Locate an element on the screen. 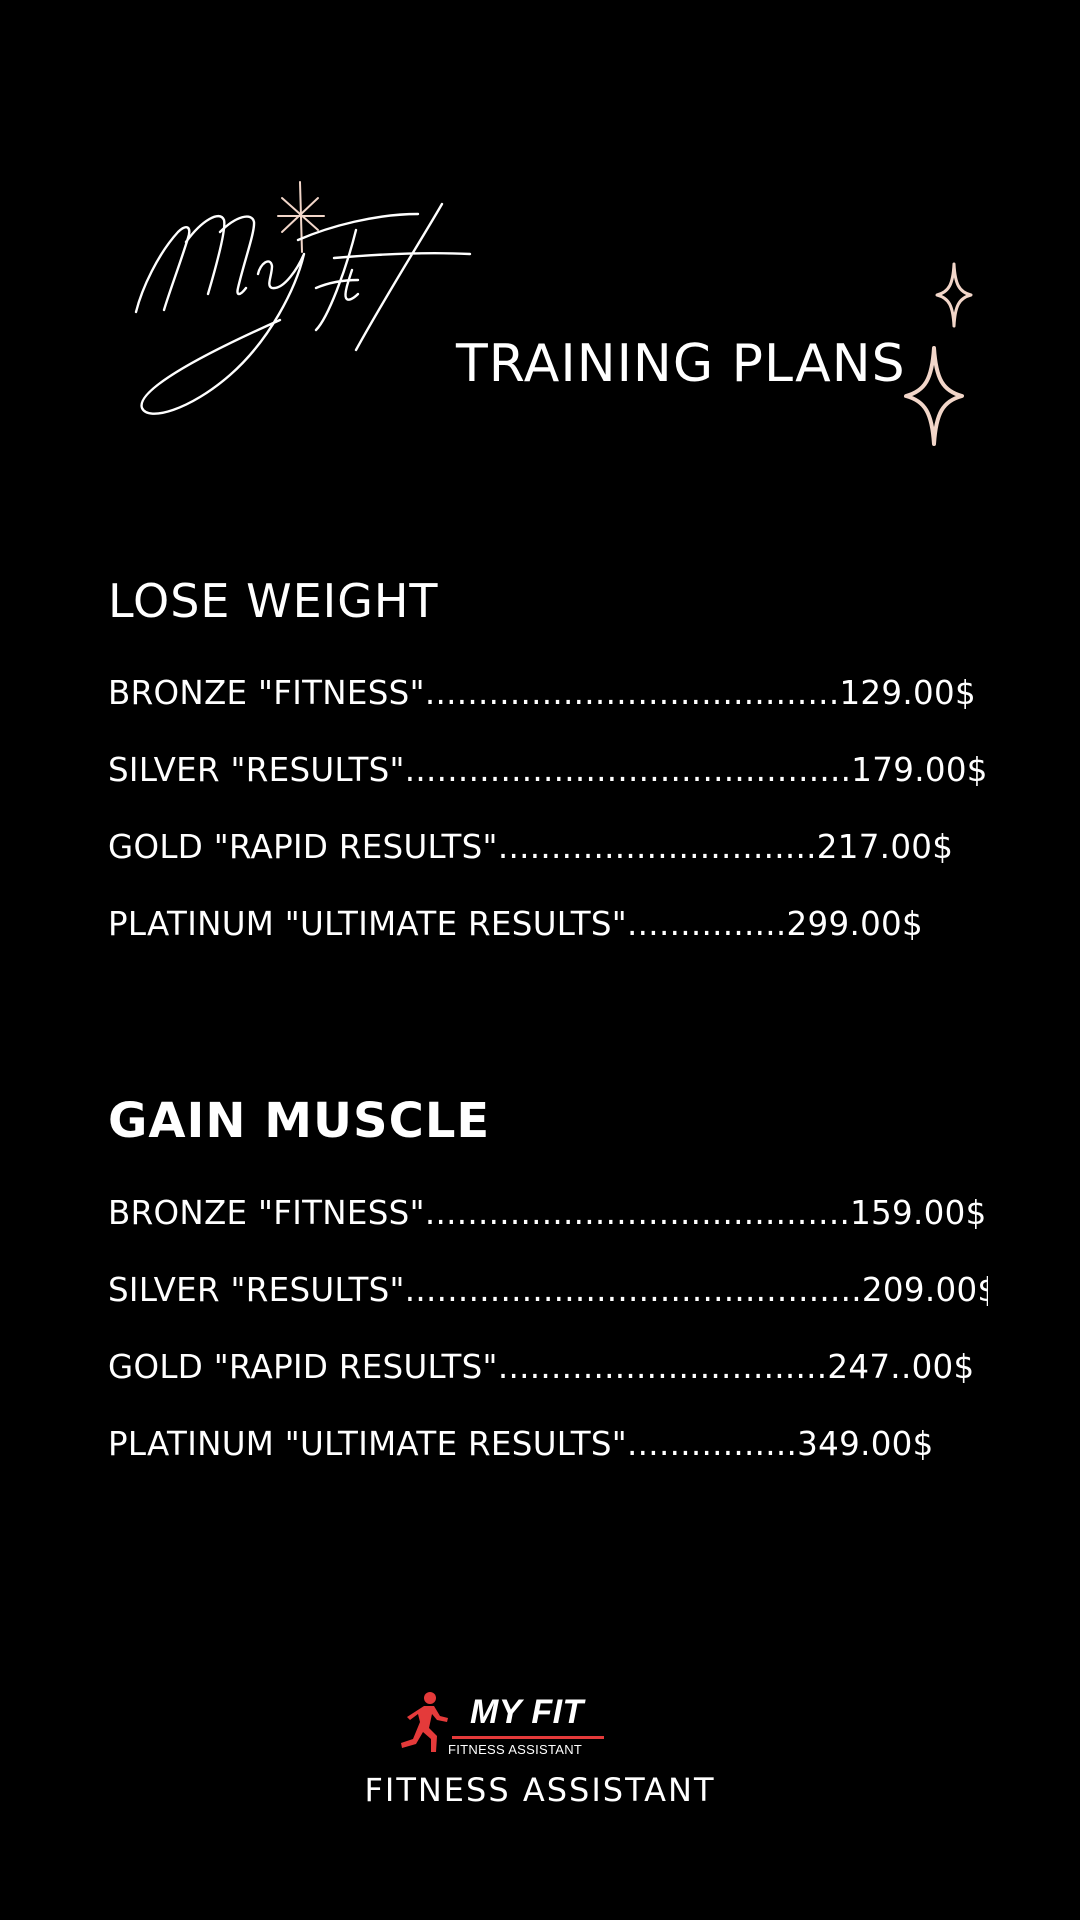 This screenshot has height=1920, width=1080. plan-price: 209.00$ is located at coordinates (924, 1290).